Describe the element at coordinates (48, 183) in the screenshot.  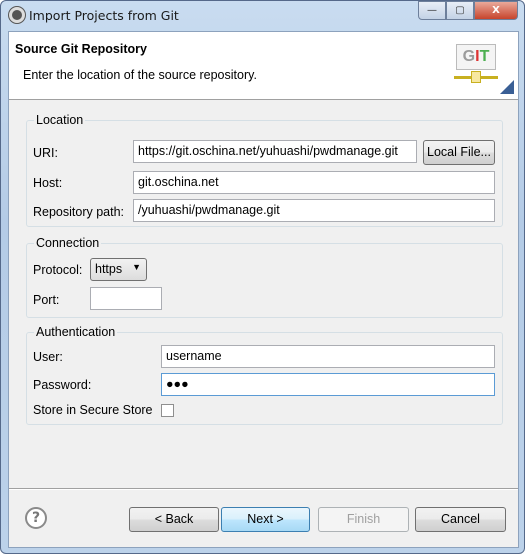
I see `host-label: Host:` at that location.